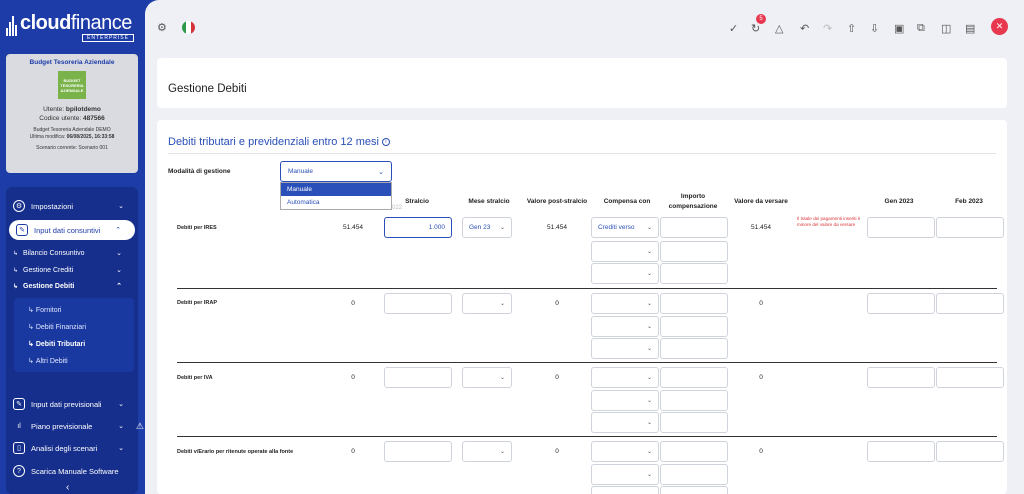 The image size is (1024, 494). Describe the element at coordinates (755, 28) in the screenshot. I see `refresh-icon: ↻` at that location.